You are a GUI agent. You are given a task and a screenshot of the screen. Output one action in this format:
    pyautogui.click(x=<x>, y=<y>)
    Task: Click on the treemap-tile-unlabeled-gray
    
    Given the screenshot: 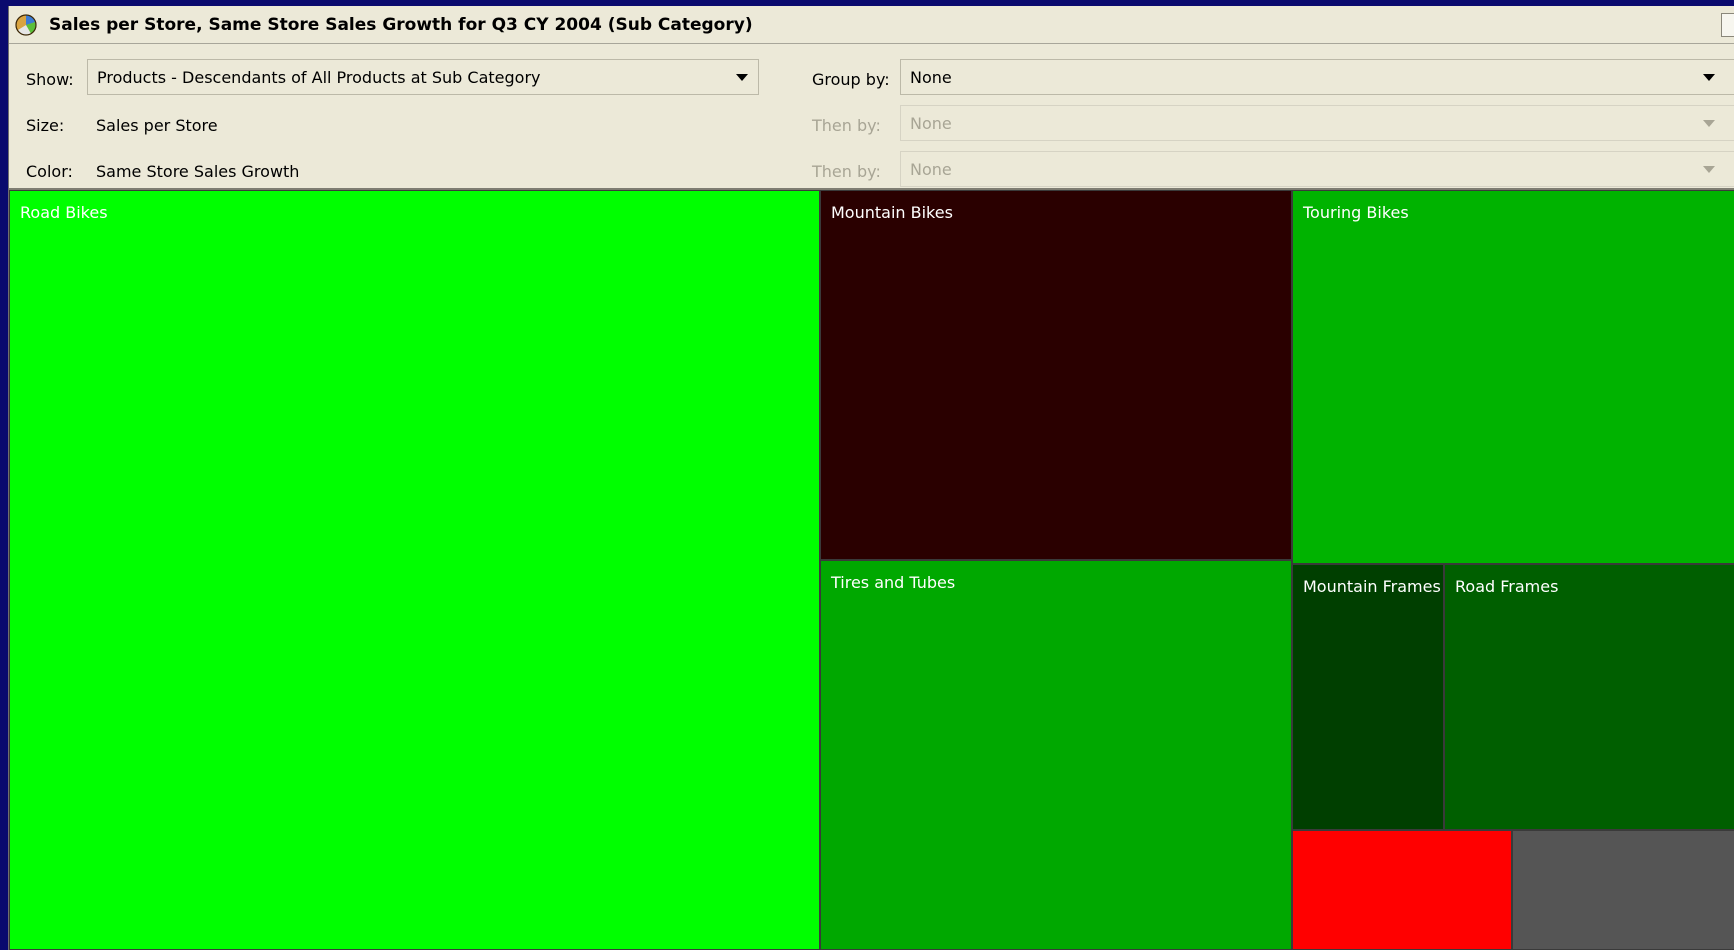 What is the action you would take?
    pyautogui.click(x=1623, y=890)
    